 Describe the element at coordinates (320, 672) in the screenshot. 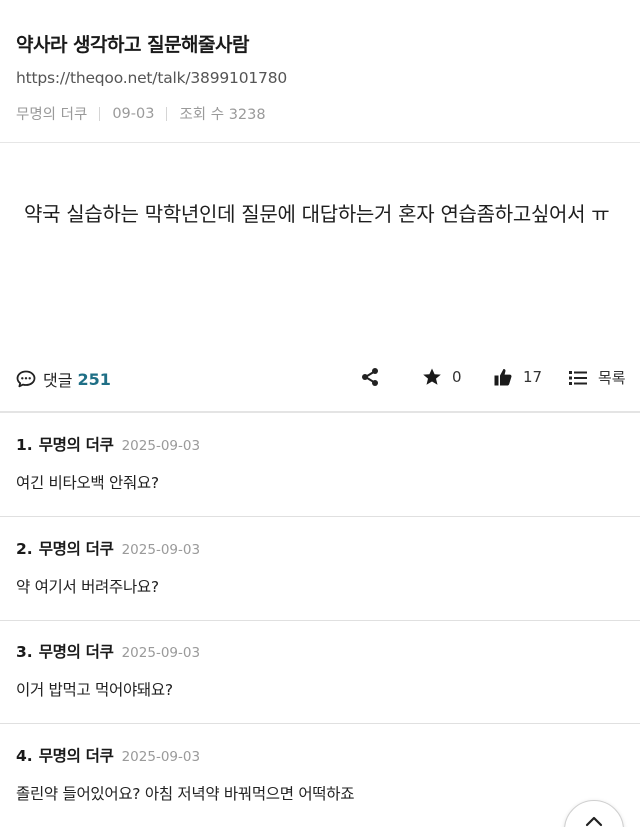

I see `comment-item: 3. 무명의 더쿠 2025-09-03 이거 밥먹고 먹어야돼요?` at that location.